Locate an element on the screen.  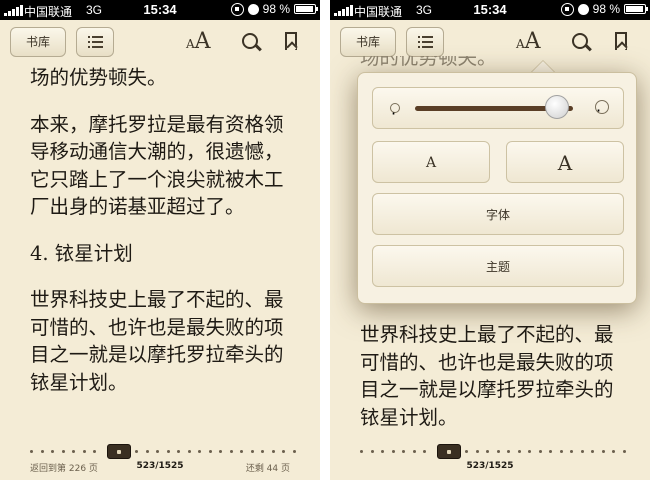
themes-button: 主题 is located at coordinates (498, 266).